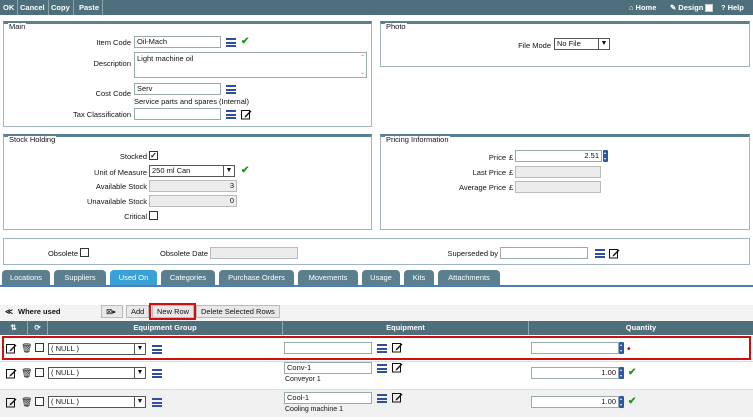  Describe the element at coordinates (575, 348) in the screenshot. I see `quantity-field` at that location.